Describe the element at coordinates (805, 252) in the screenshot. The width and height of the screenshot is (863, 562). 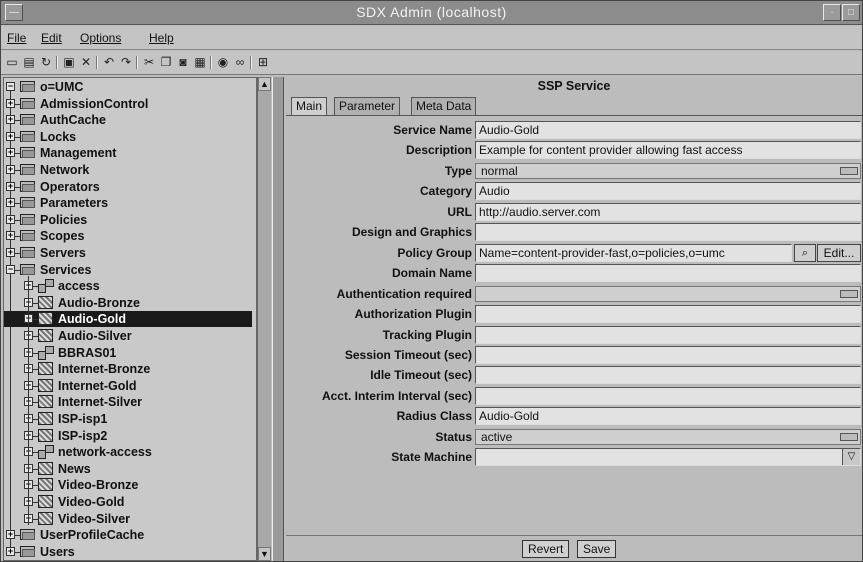
I see `search-icon: ⌕` at that location.